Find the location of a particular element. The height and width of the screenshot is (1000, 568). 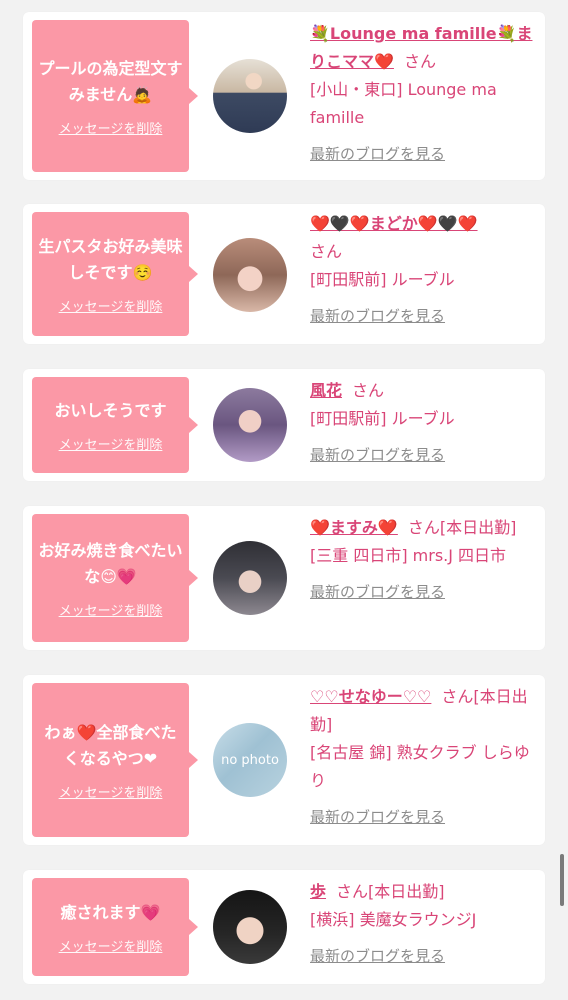

message-bubble: わぁ❤️全部食べたくなるやつ❤ メッセージを削除 is located at coordinates (115, 760).